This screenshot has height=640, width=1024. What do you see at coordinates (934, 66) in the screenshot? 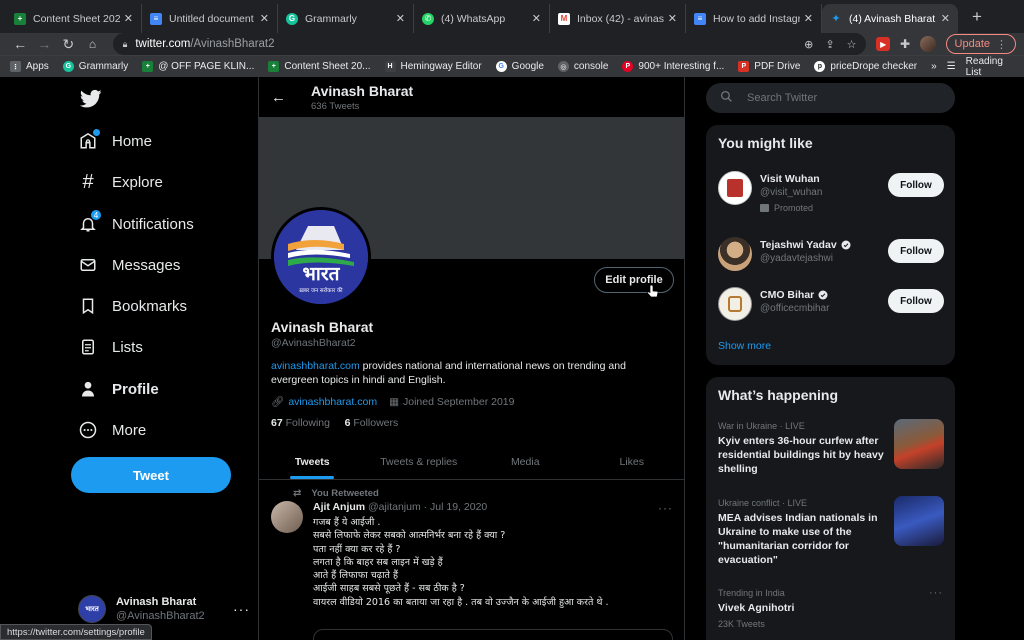
I see `bookmarks-overflow-icon: »` at bounding box center [934, 66].